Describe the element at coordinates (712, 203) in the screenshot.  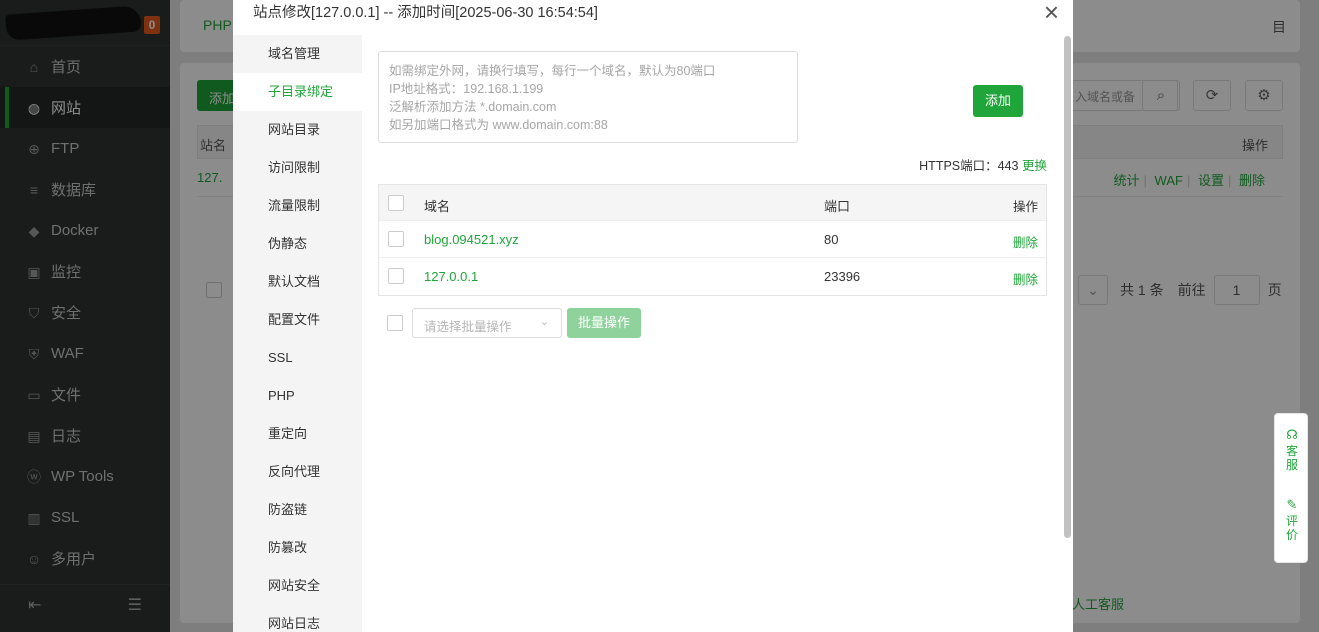
I see `domain-table-header: 域名 端口 操作` at that location.